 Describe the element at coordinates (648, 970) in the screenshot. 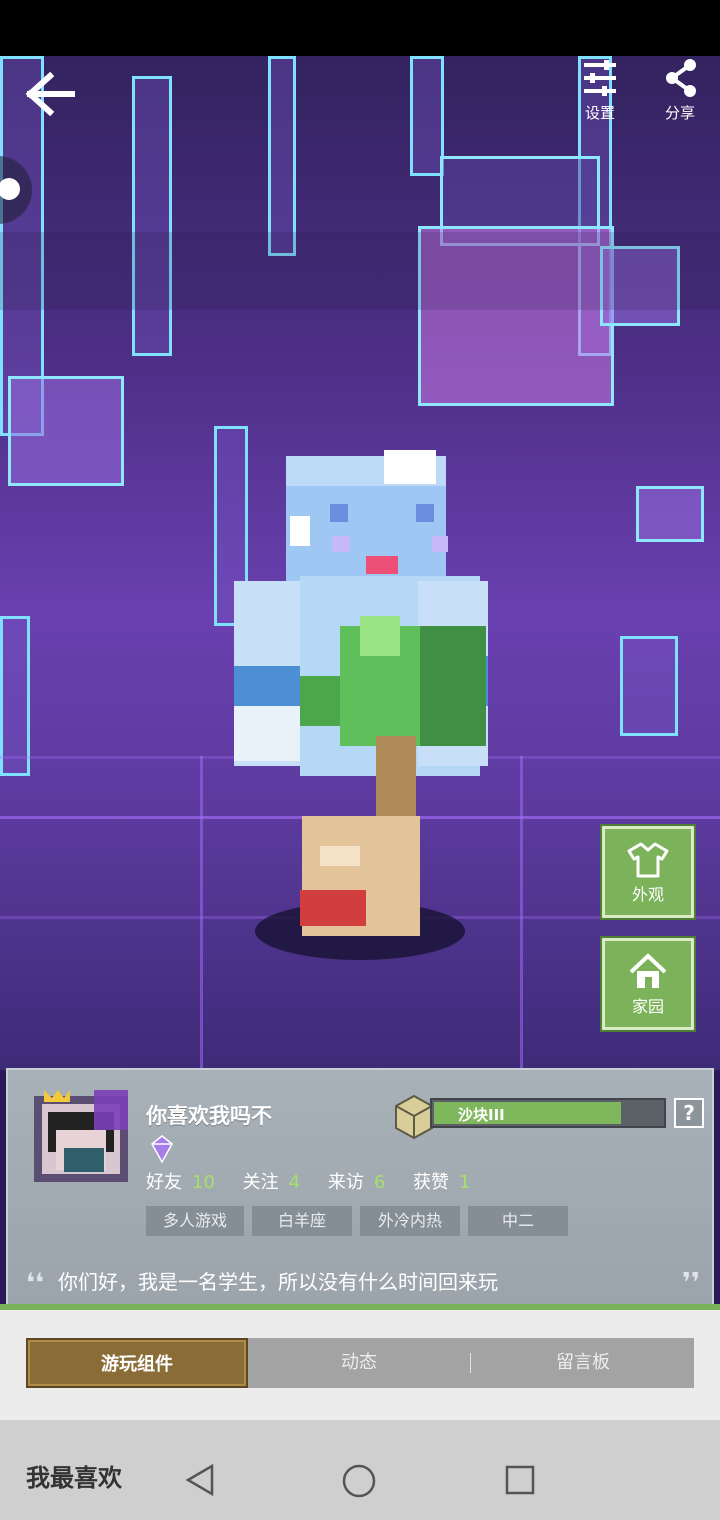

I see `house-icon` at that location.